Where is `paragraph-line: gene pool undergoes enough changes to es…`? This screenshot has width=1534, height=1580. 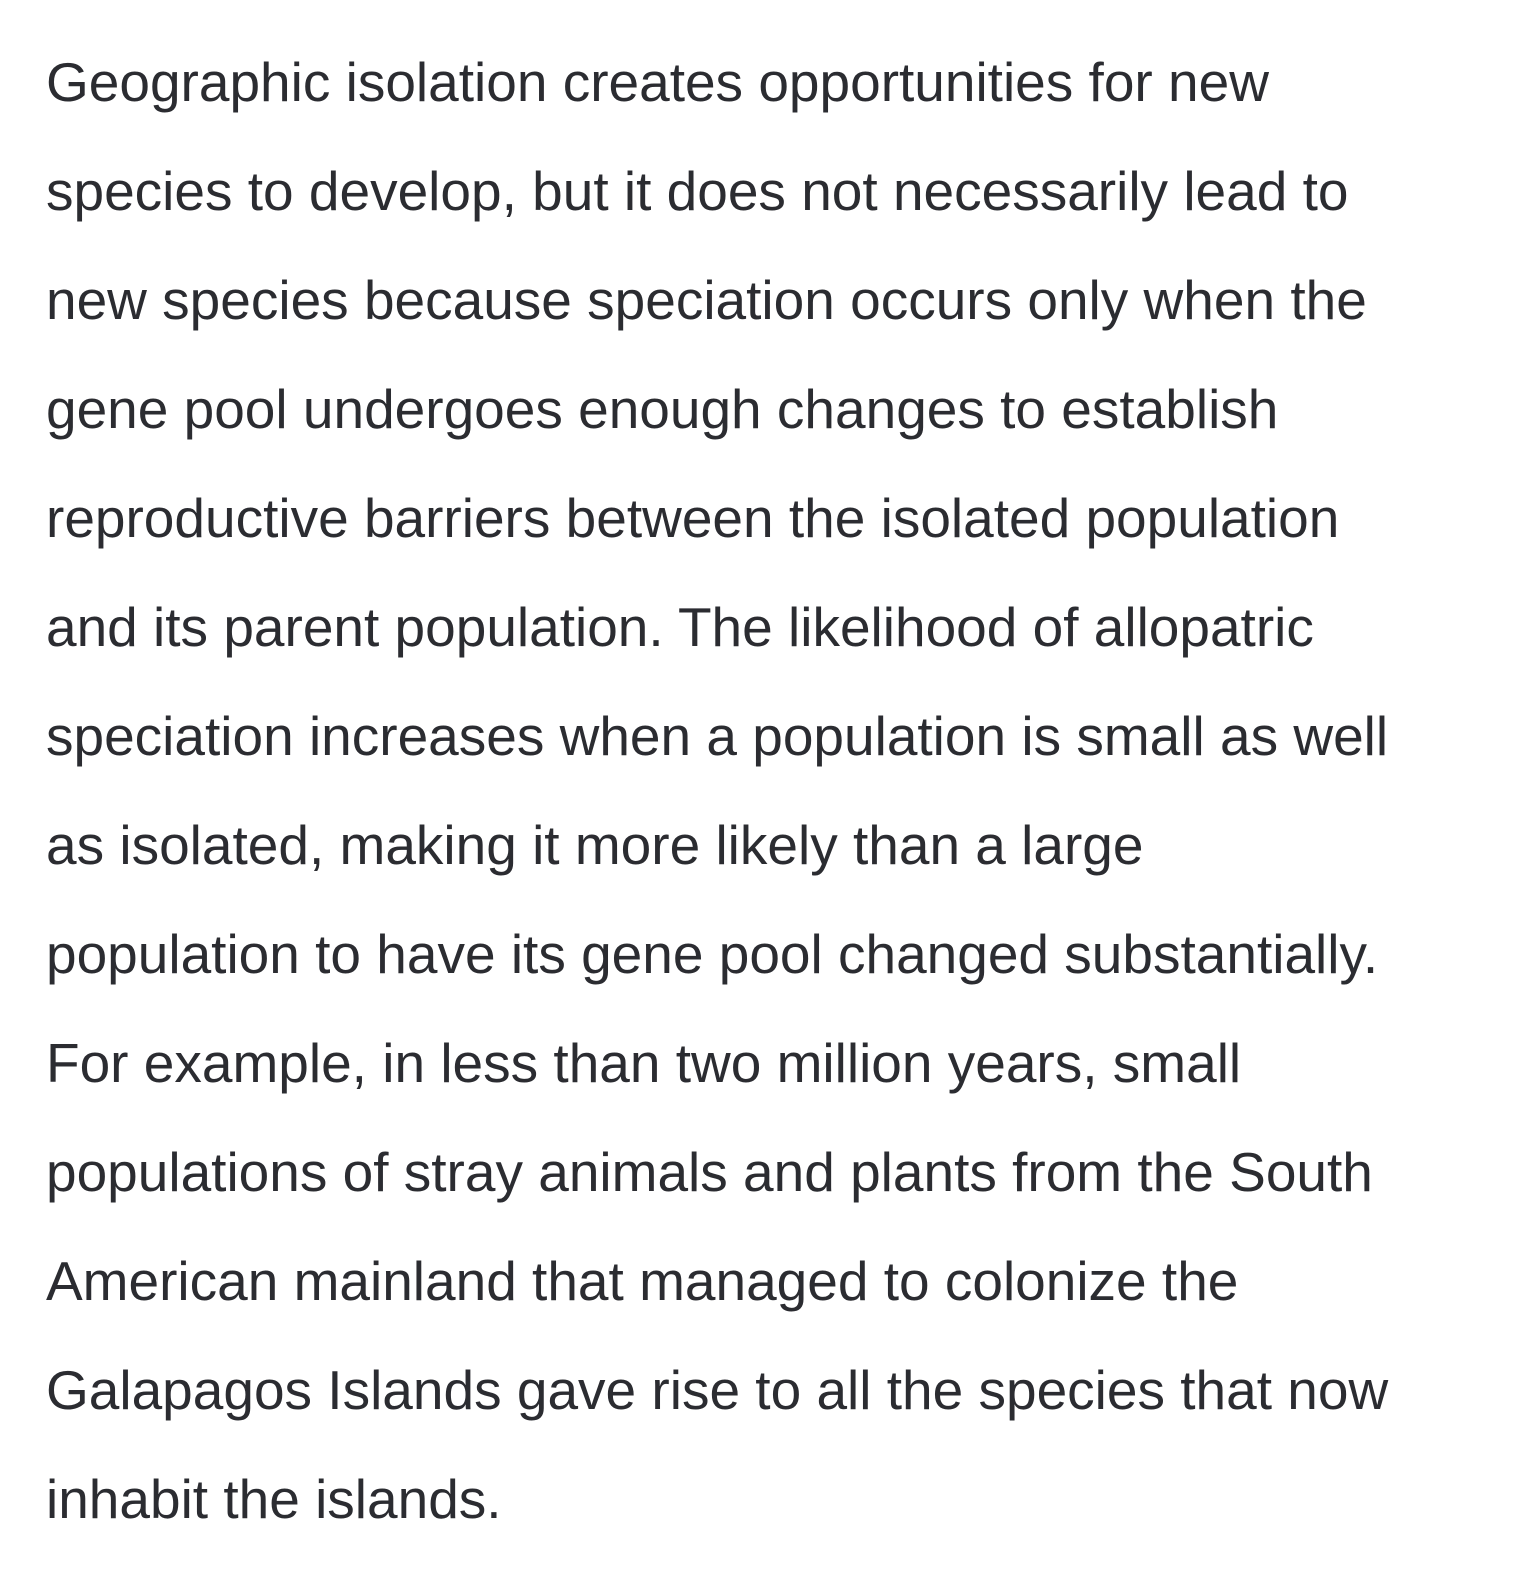
paragraph-line: gene pool undergoes enough changes to es… is located at coordinates (662, 409).